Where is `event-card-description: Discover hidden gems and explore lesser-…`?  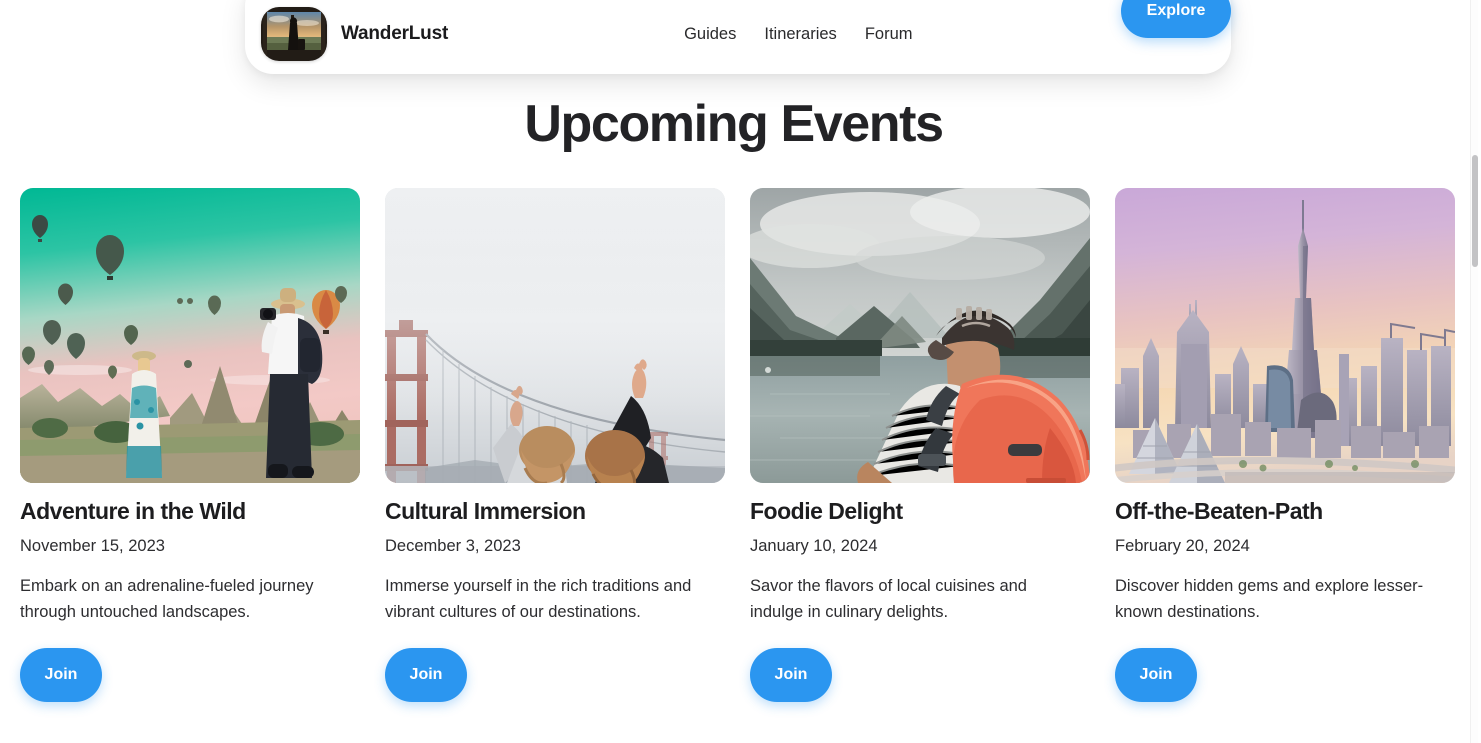 event-card-description: Discover hidden gems and explore lesser-… is located at coordinates (1269, 599).